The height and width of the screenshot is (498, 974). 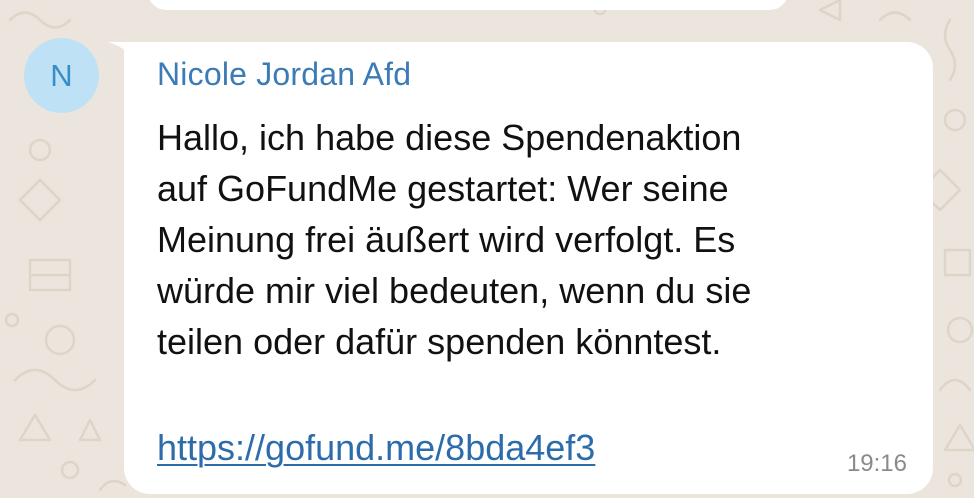 What do you see at coordinates (876, 463) in the screenshot?
I see `message-timestamp: 19:16` at bounding box center [876, 463].